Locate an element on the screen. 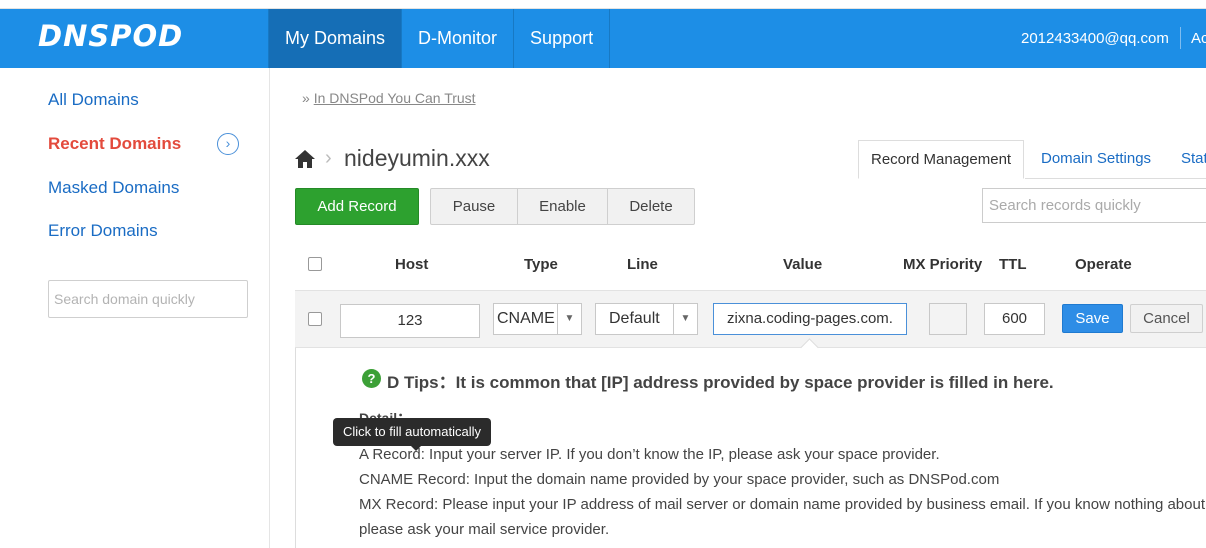  add-record-button: Add Record is located at coordinates (357, 206).